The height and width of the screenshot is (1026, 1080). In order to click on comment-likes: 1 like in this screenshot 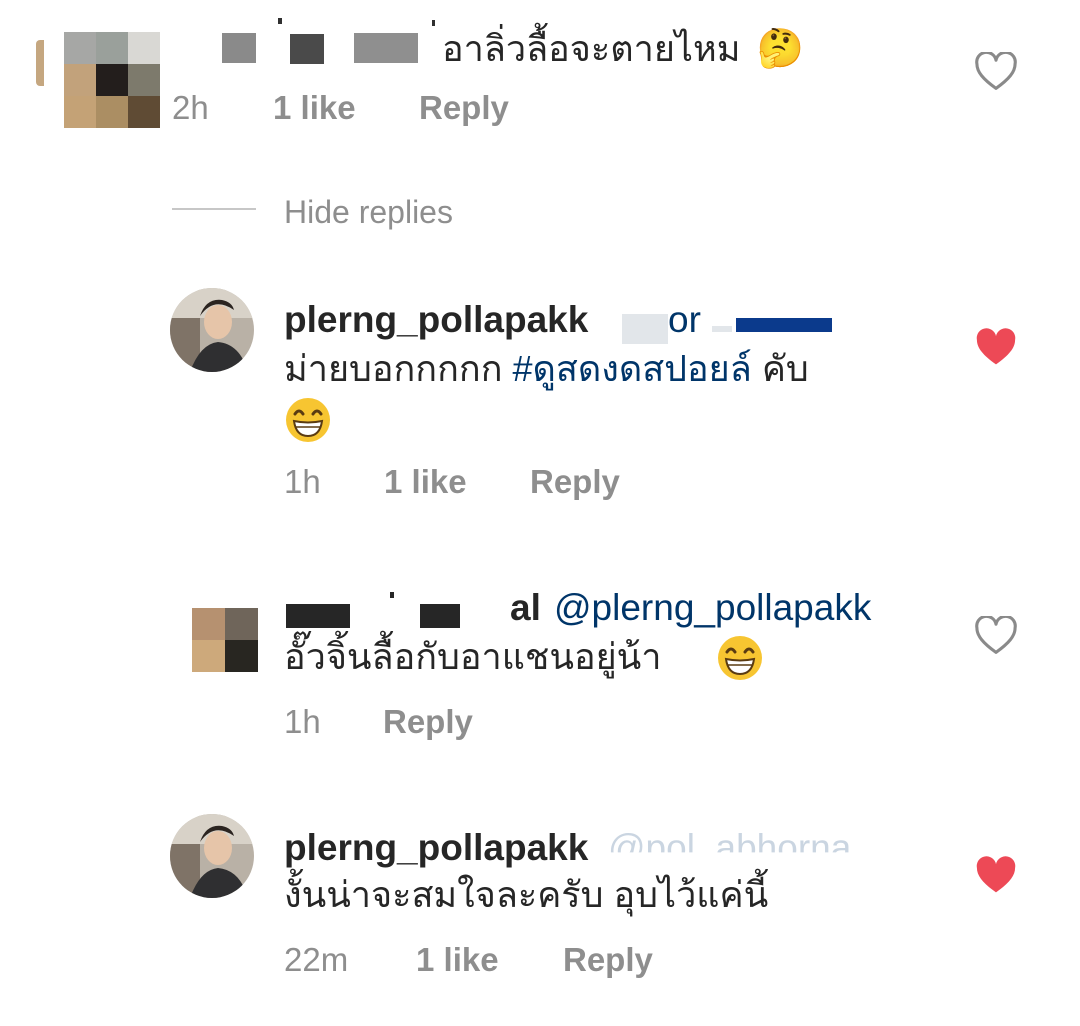, I will do `click(314, 108)`.